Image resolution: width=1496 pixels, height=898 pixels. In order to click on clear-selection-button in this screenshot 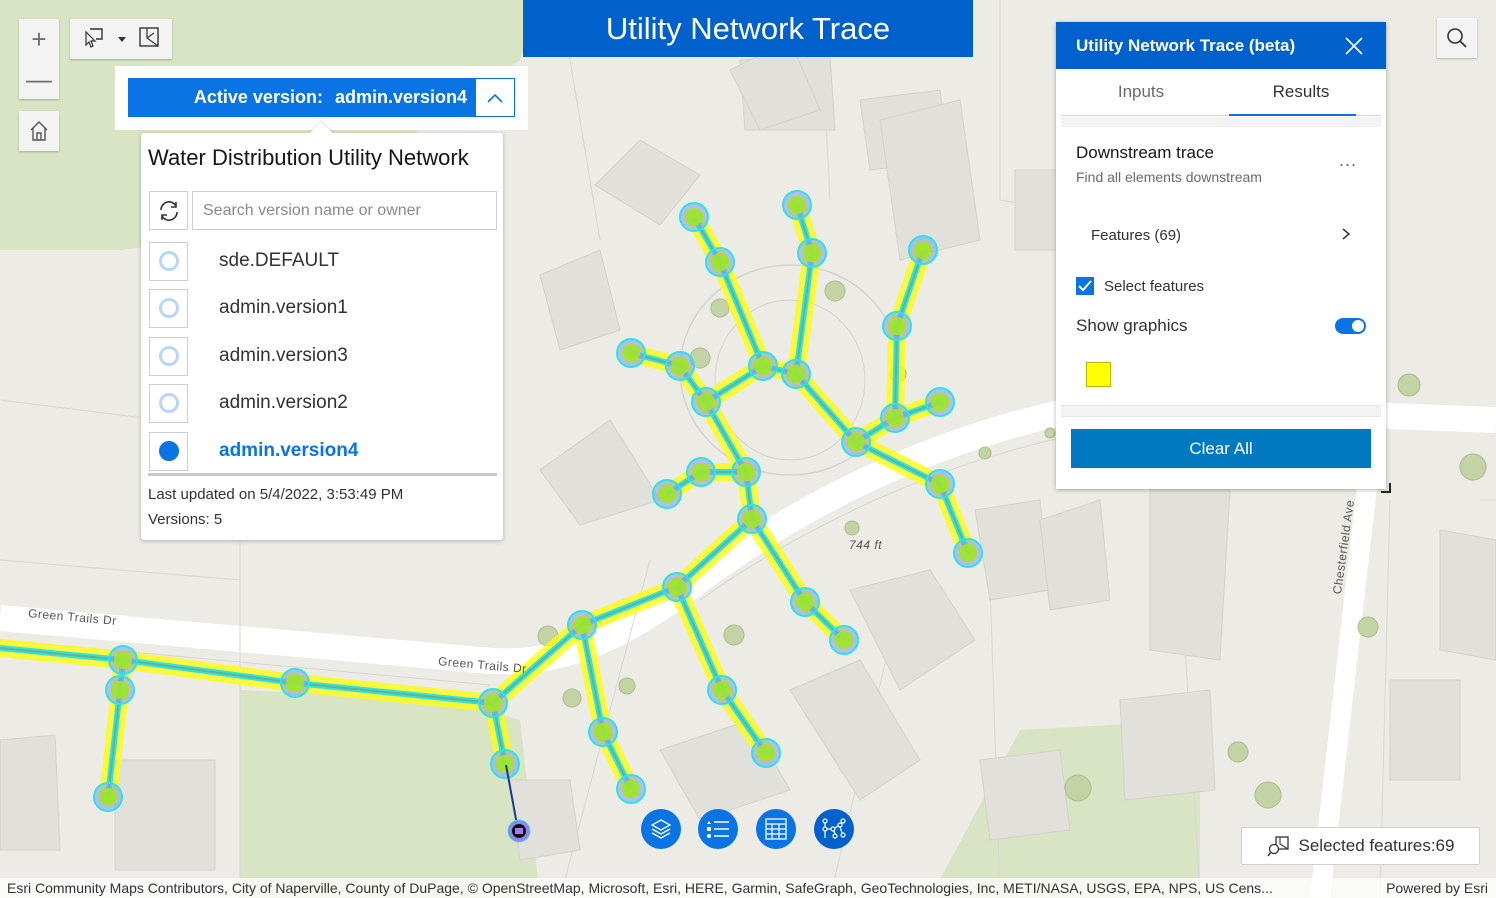, I will do `click(149, 39)`.